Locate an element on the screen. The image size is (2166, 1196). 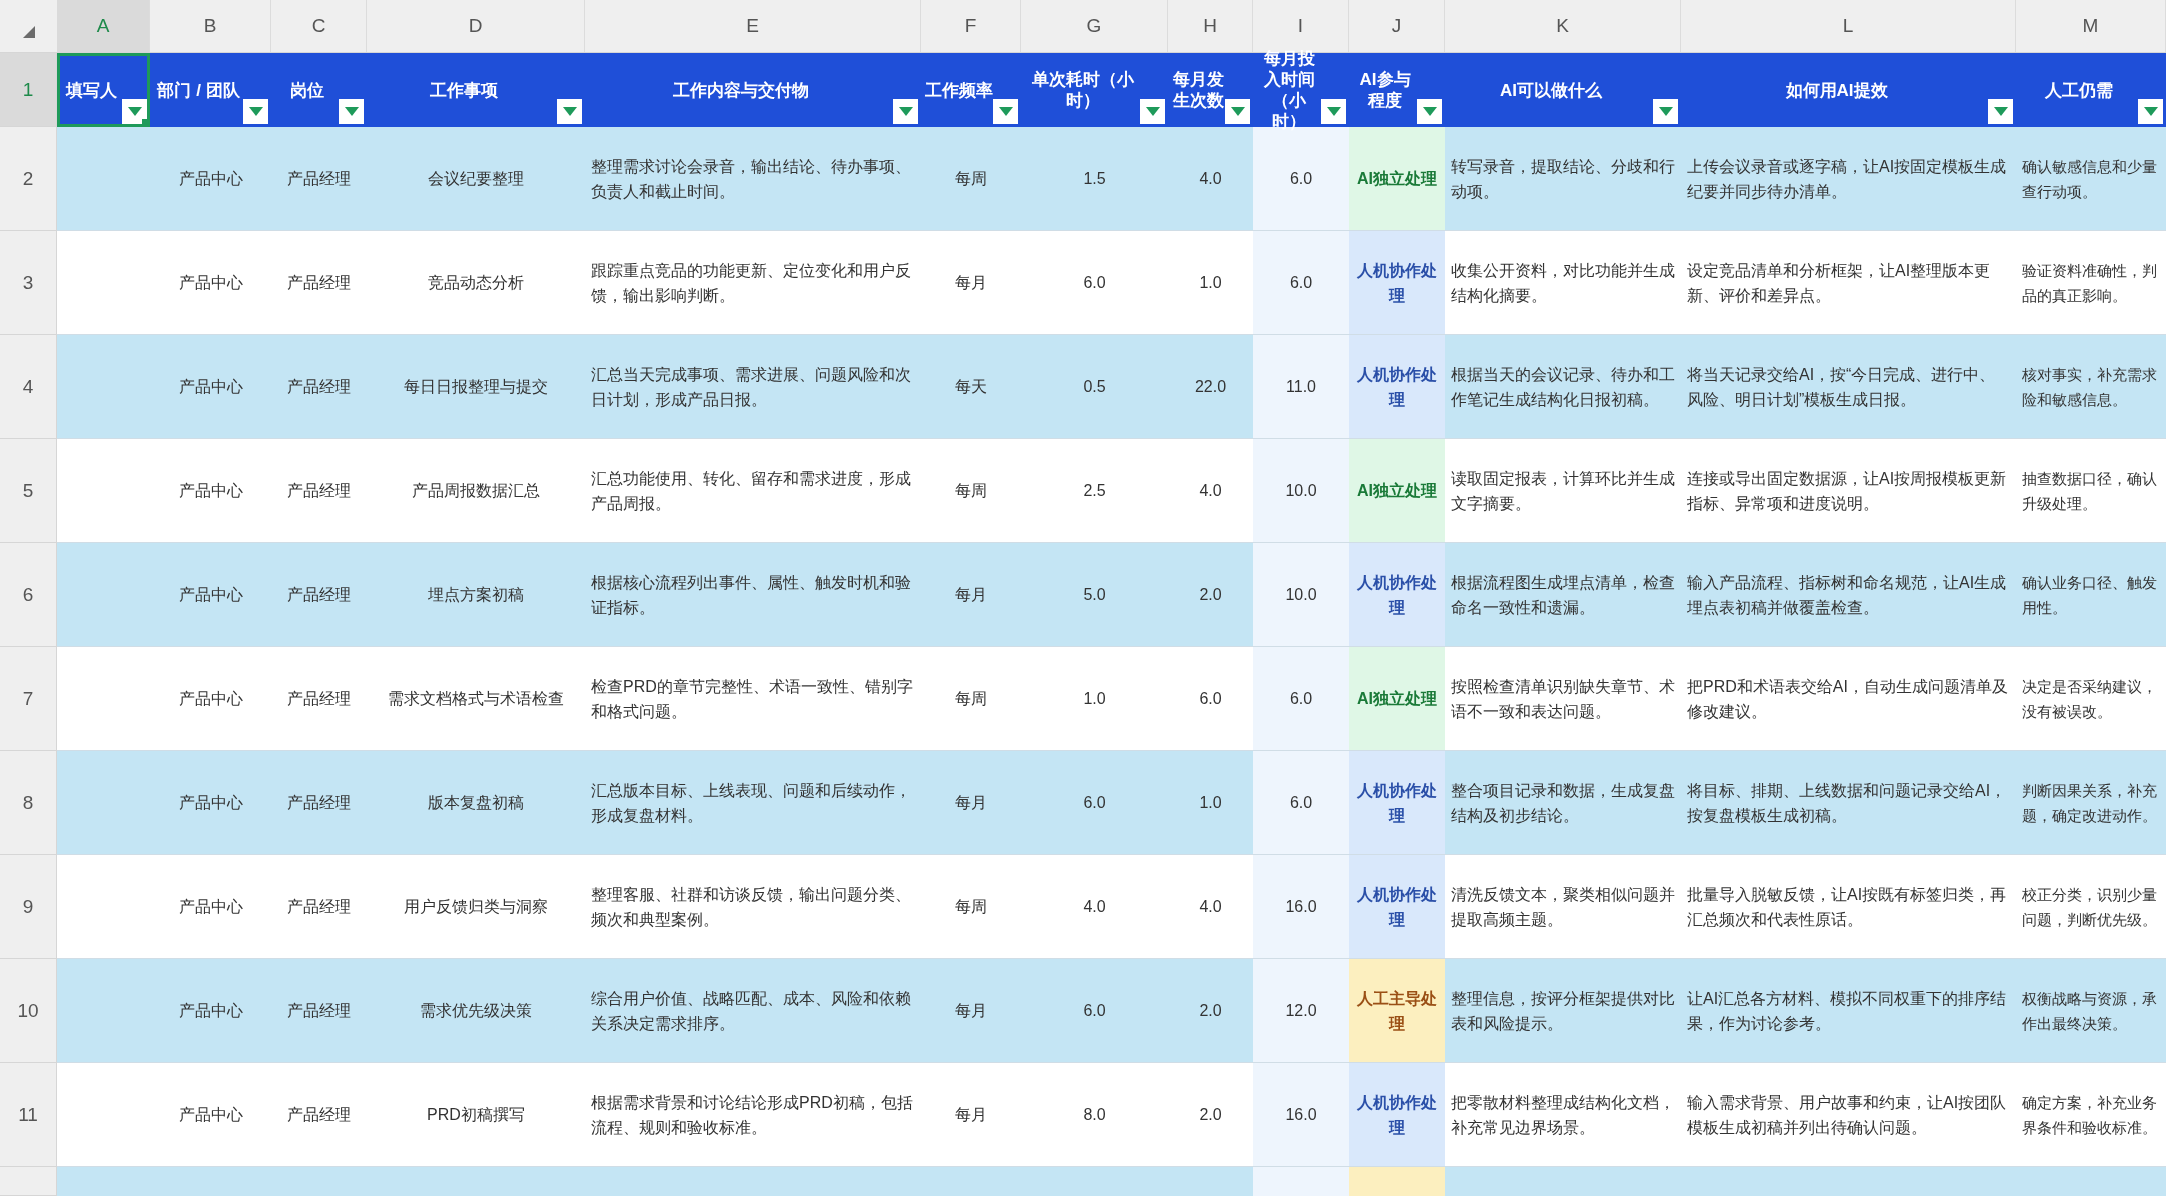
column-letter: E is located at coordinates (753, 26).